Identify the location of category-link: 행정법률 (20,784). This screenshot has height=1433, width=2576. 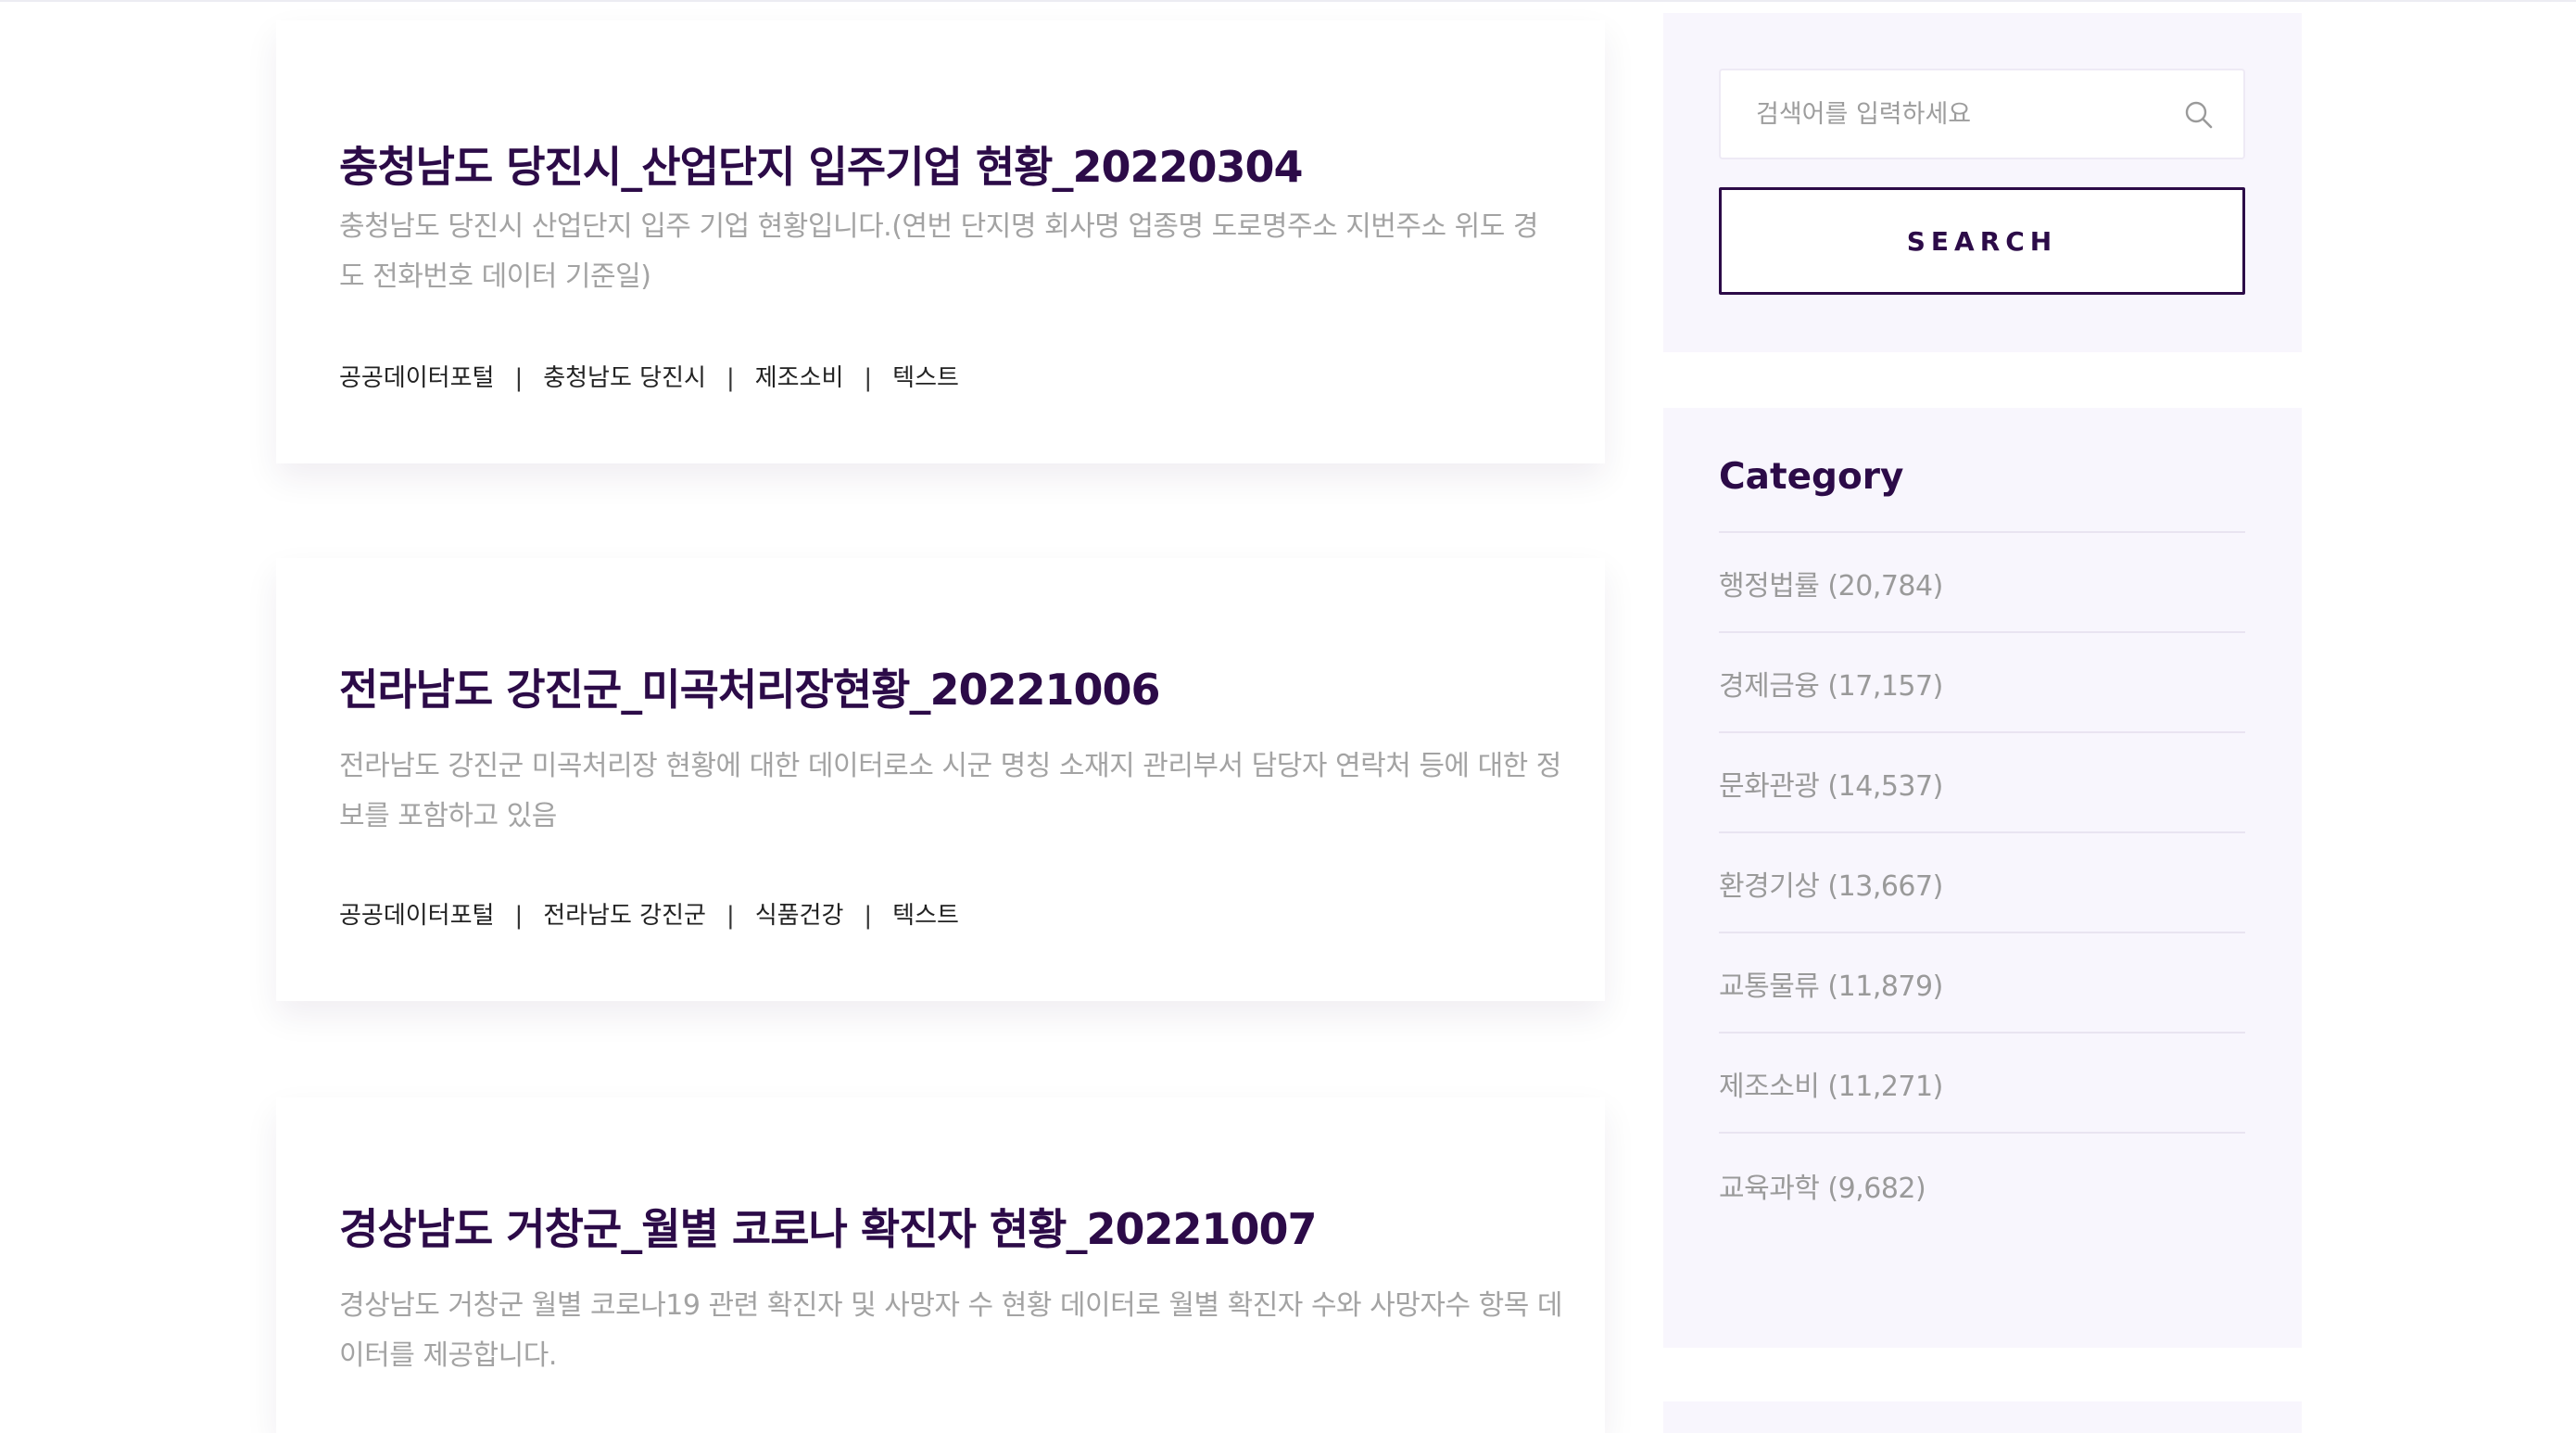
(1831, 583).